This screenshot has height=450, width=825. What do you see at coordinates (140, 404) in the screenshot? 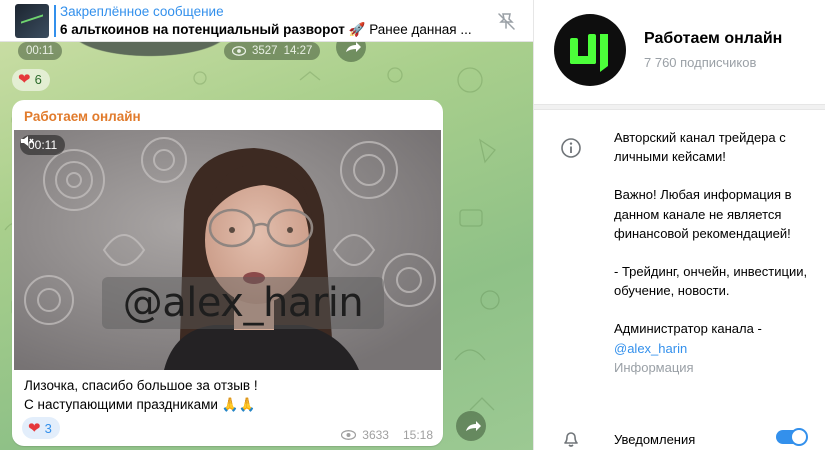
I see `caption-line-2: С наступающими праздниками 🙏🙏` at bounding box center [140, 404].